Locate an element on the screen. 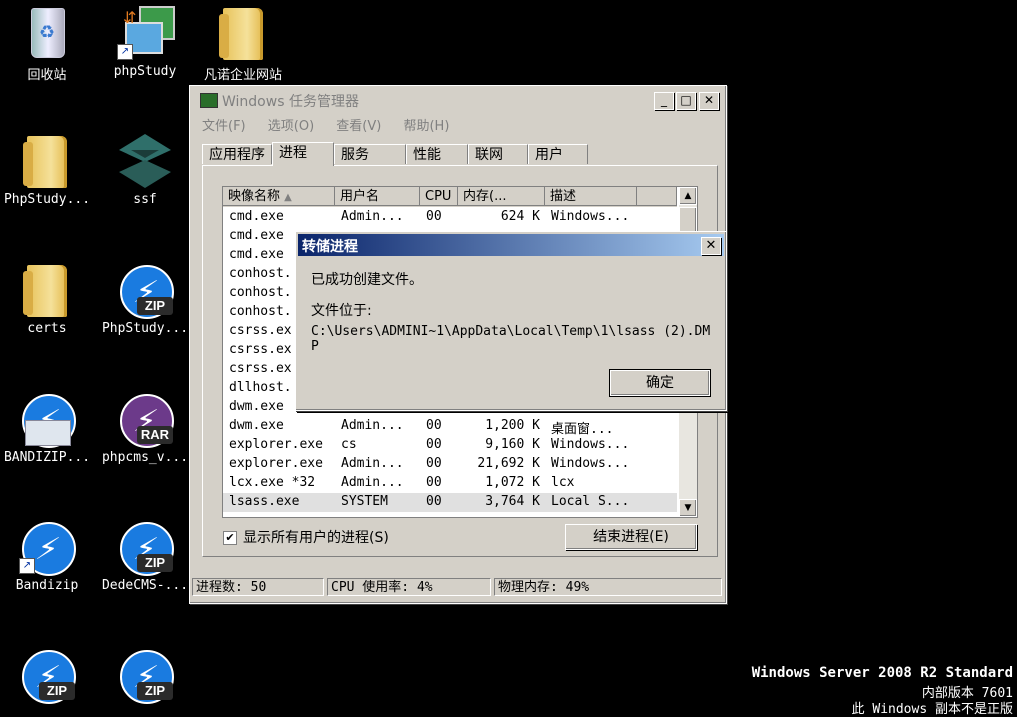 The image size is (1017, 717). menu-file: 文件(F) is located at coordinates (224, 126).